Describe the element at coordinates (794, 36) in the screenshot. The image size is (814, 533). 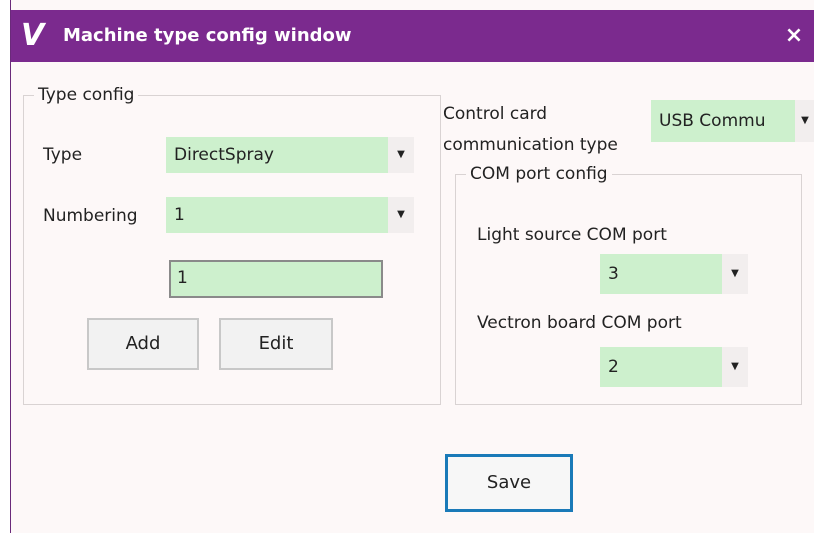
I see `close-icon: ×` at that location.